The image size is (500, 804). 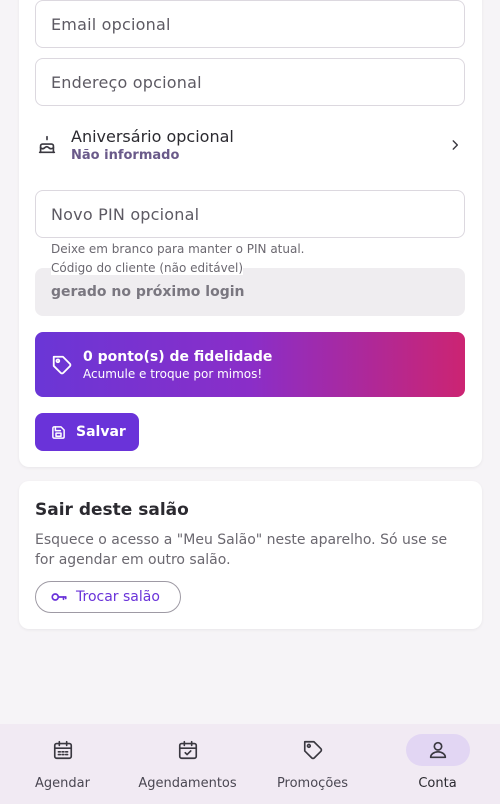 What do you see at coordinates (62, 750) in the screenshot?
I see `calendar-icon` at bounding box center [62, 750].